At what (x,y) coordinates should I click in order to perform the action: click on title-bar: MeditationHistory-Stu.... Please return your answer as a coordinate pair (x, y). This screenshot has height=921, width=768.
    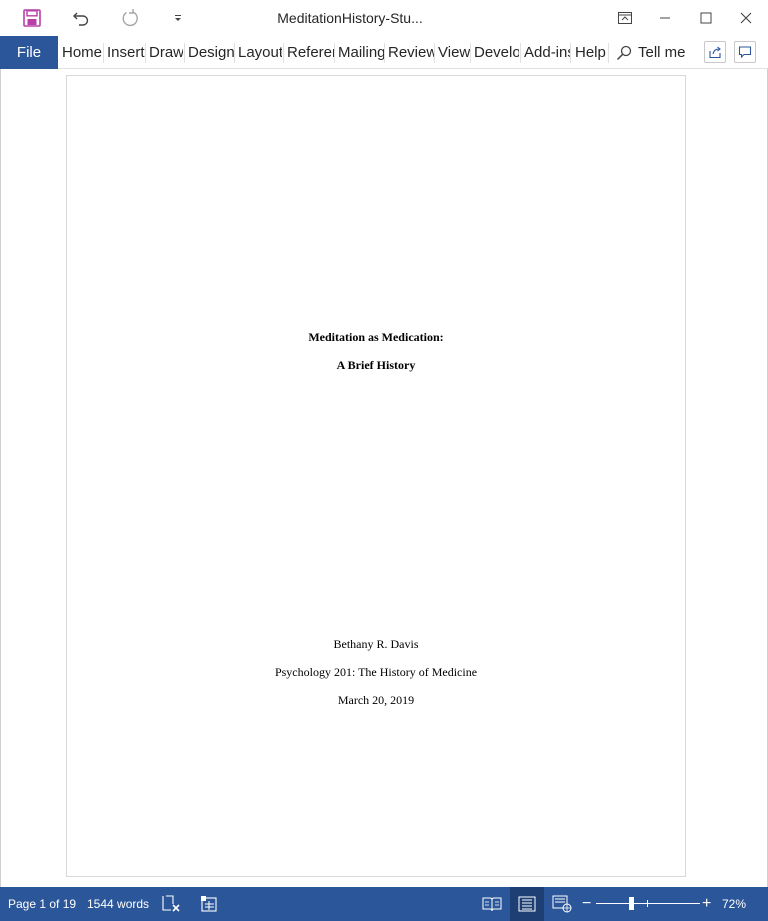
    Looking at the image, I should click on (384, 18).